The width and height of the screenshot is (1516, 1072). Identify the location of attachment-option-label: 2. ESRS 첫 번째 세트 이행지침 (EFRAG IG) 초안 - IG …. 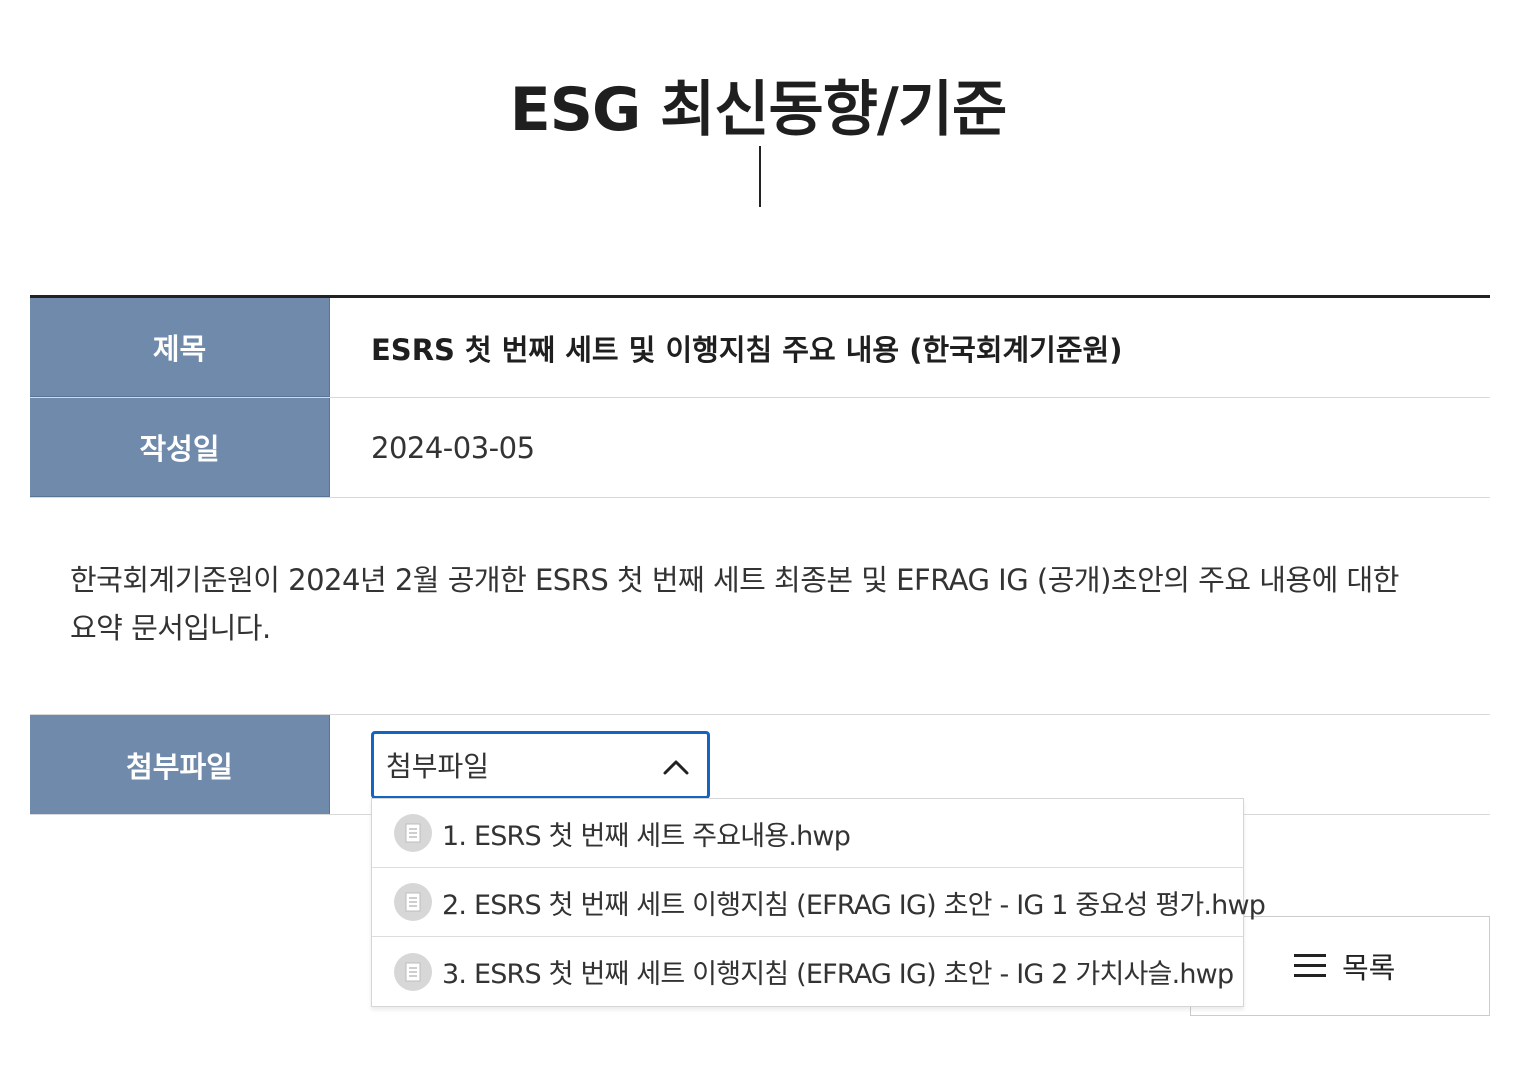
(854, 905).